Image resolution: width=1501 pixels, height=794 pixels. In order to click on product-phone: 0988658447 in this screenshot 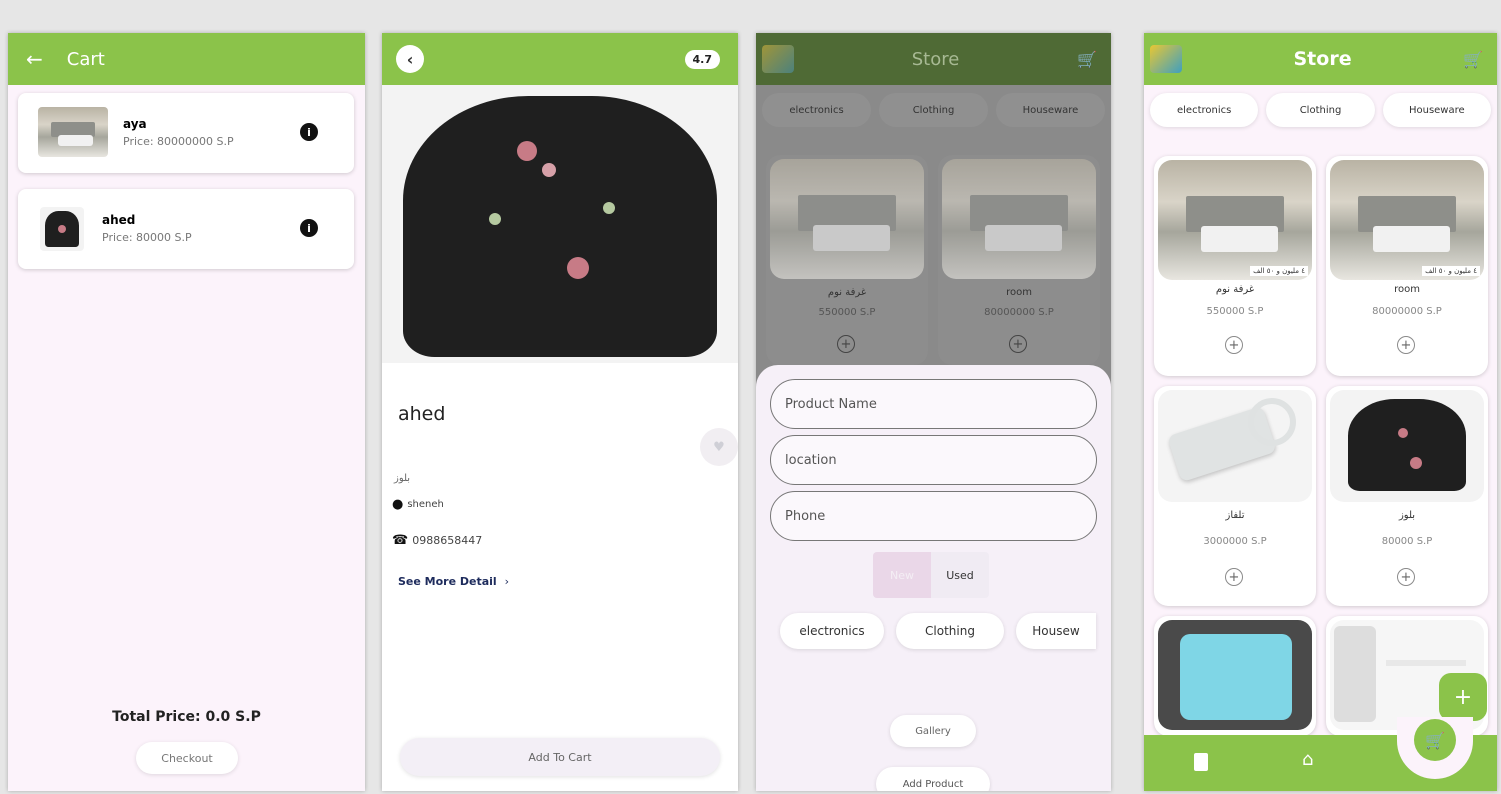, I will do `click(447, 540)`.